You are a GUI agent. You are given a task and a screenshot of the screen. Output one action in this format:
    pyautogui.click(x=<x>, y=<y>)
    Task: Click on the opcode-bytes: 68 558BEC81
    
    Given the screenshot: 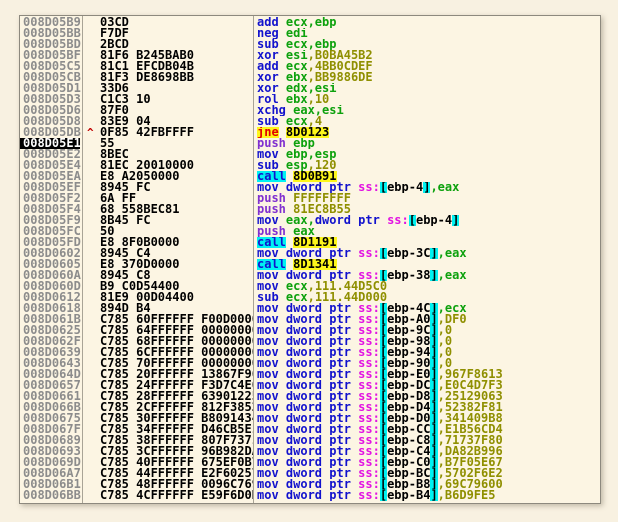 What is the action you would take?
    pyautogui.click(x=140, y=209)
    